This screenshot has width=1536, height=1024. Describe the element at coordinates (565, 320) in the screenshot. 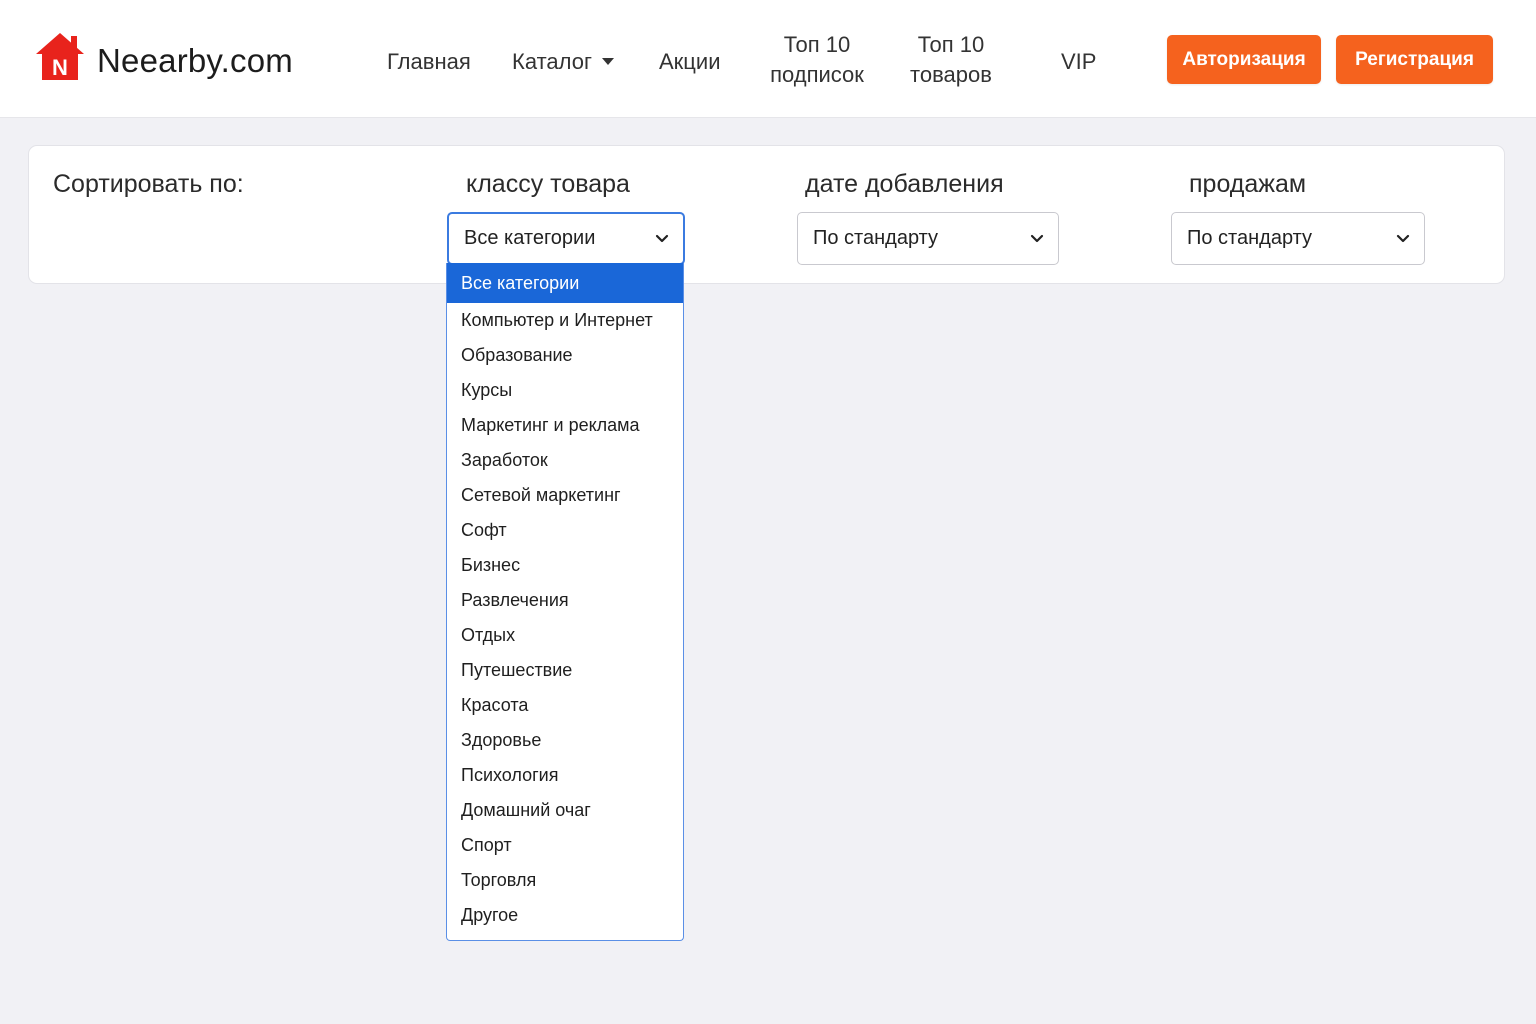

I see `category-option: Компьютер и Интернет` at that location.